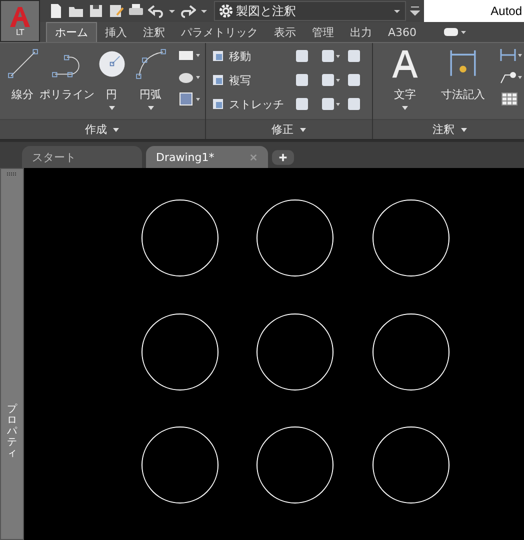  What do you see at coordinates (506, 11) in the screenshot?
I see `window-title: Autod` at bounding box center [506, 11].